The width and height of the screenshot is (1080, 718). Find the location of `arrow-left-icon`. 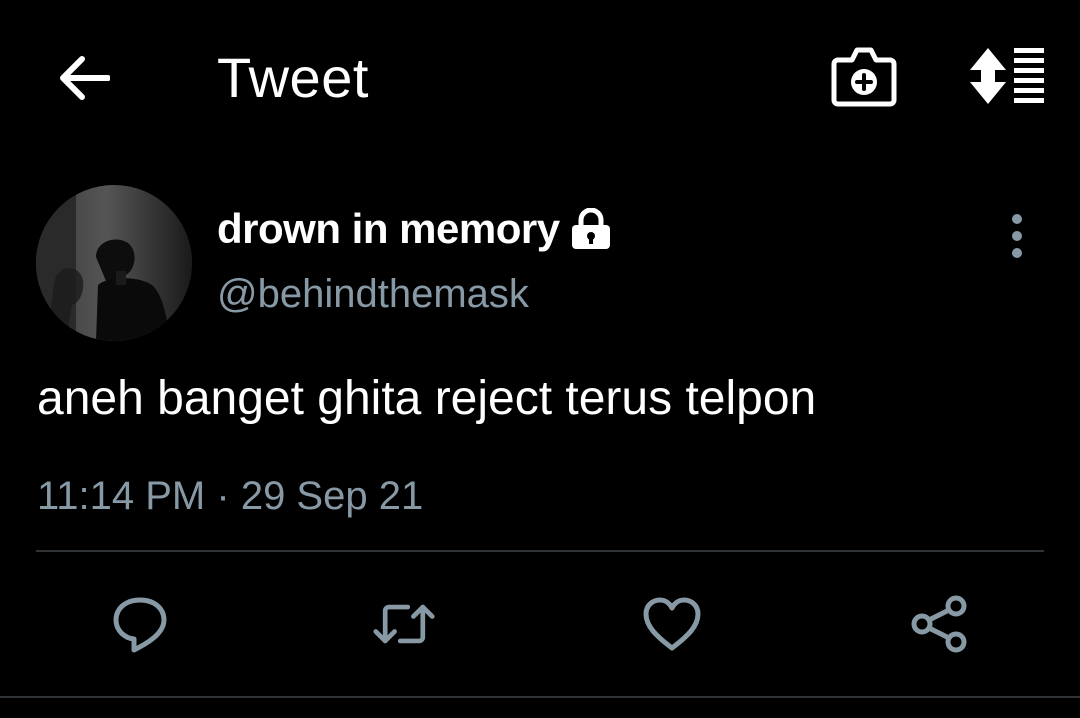

arrow-left-icon is located at coordinates (85, 78).